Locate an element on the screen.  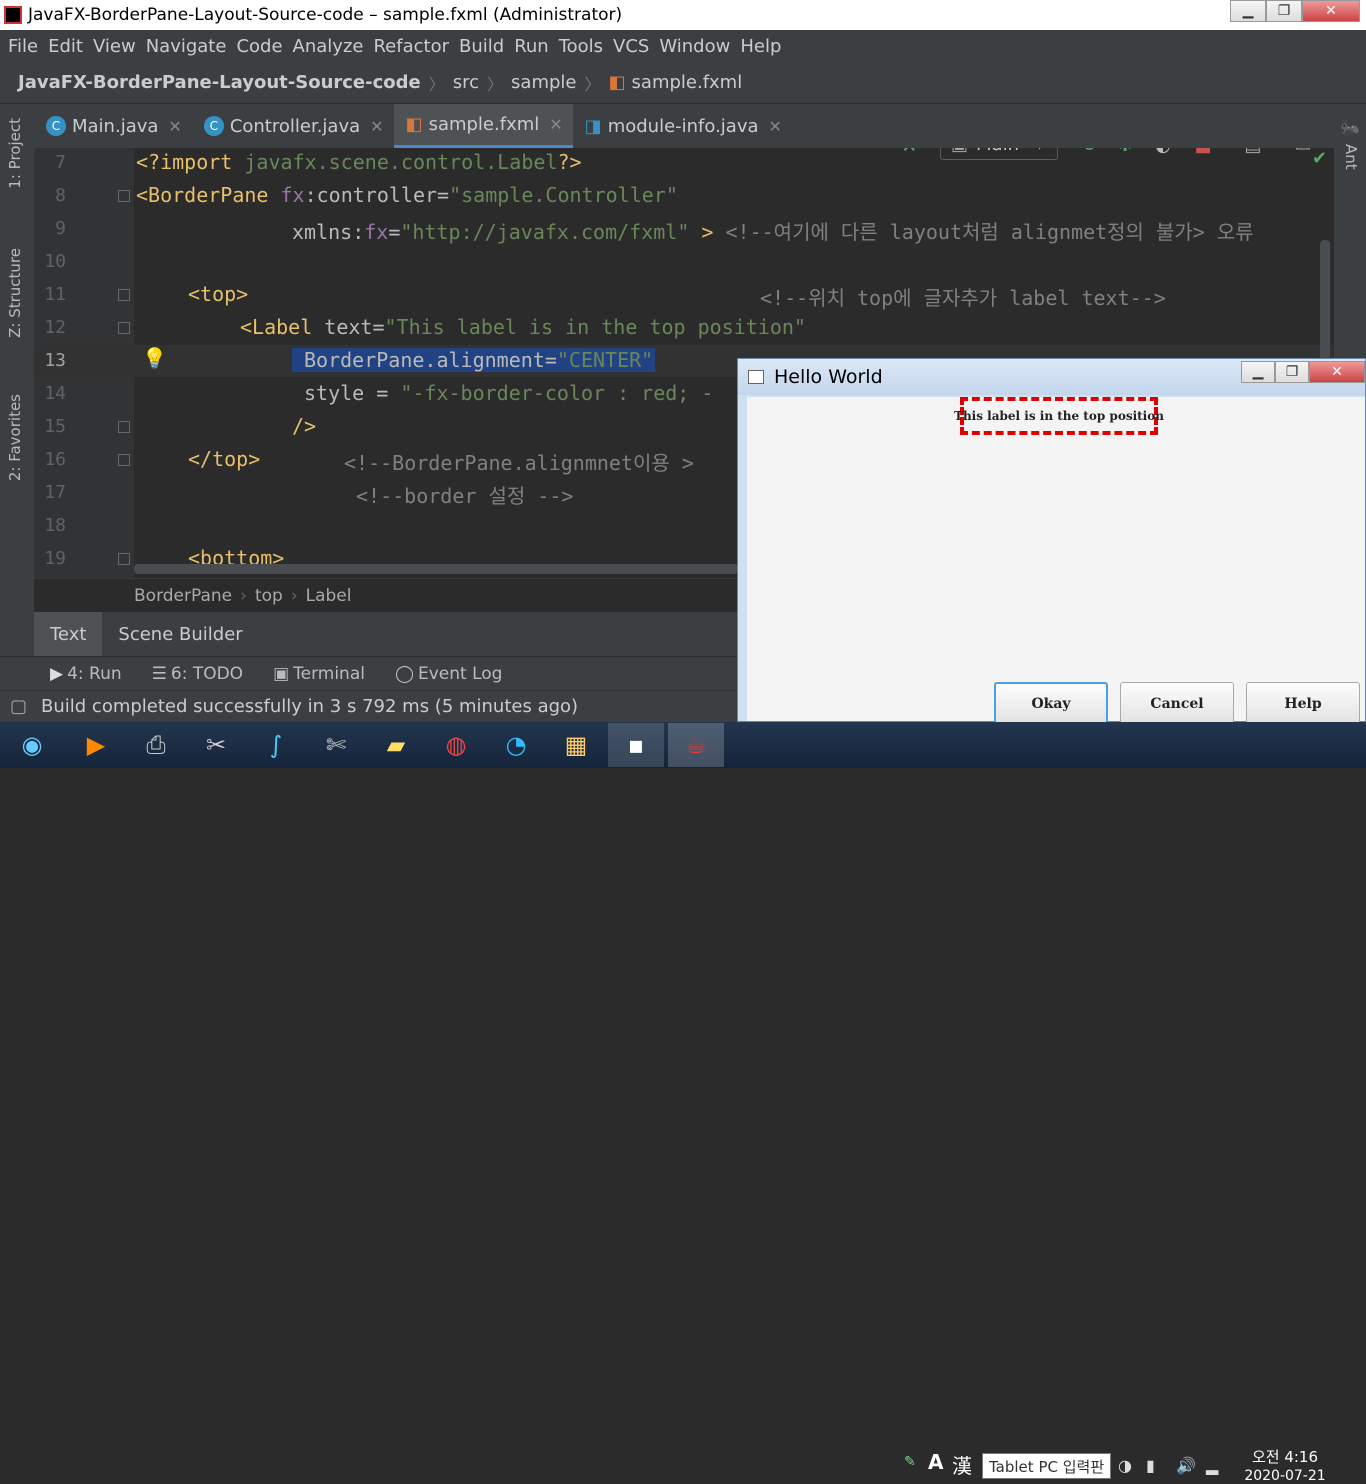
volume-icon: 🔊 is located at coordinates (1186, 1465).